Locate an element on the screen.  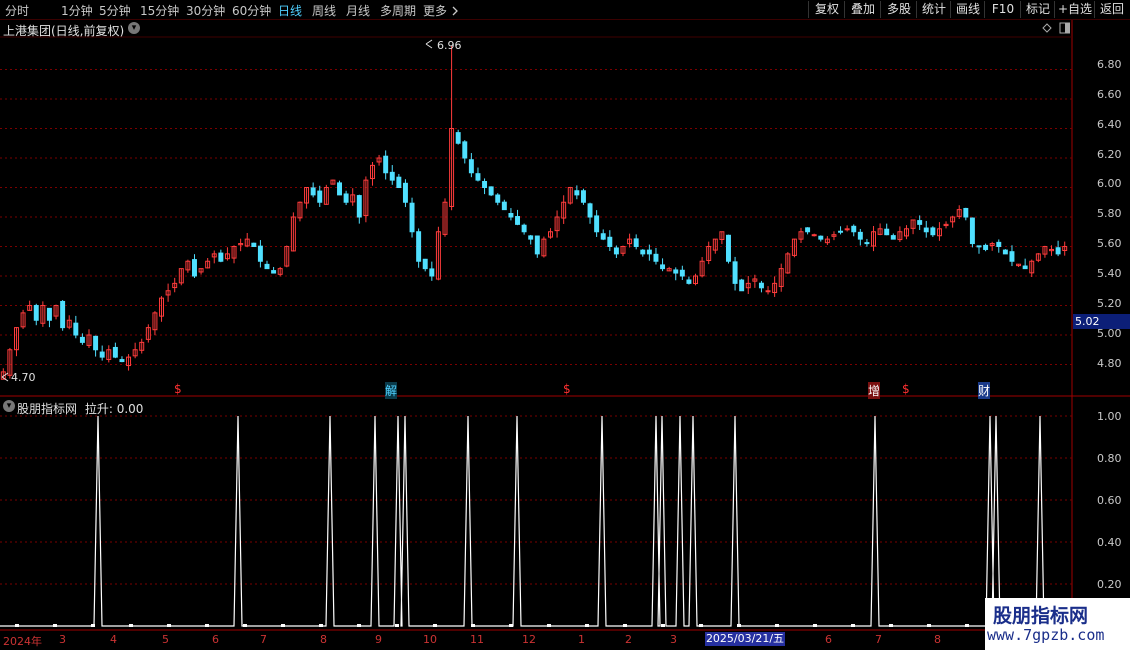
y-tick: 1.00 is located at coordinates (1109, 416).